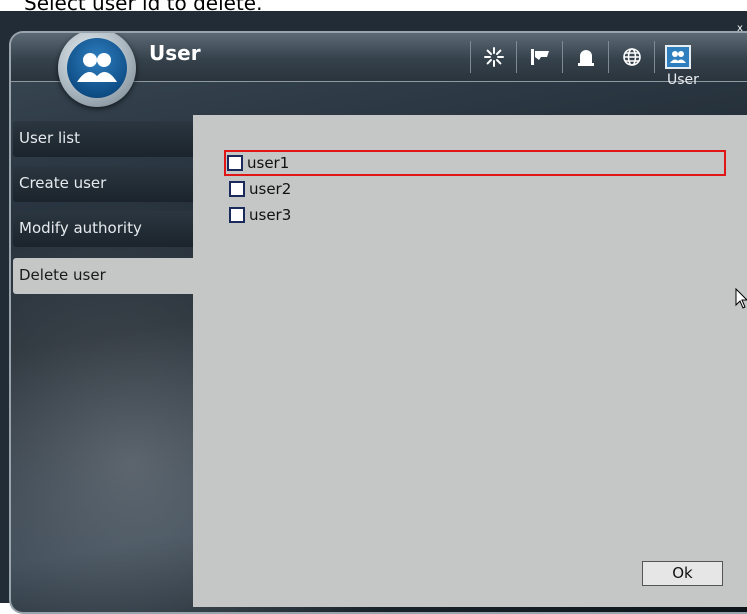  Describe the element at coordinates (270, 215) in the screenshot. I see `user-name: user3` at that location.